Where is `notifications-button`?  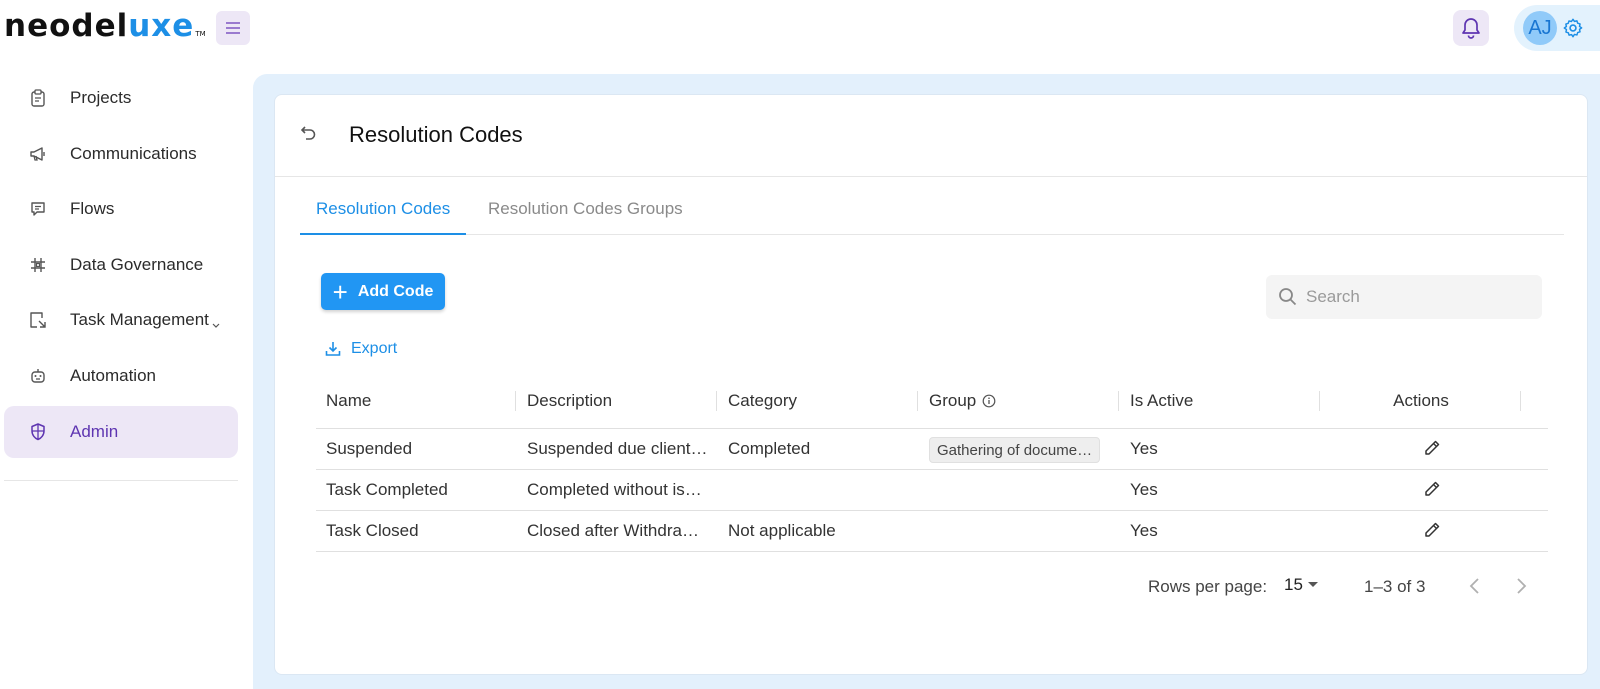
notifications-button is located at coordinates (1471, 28).